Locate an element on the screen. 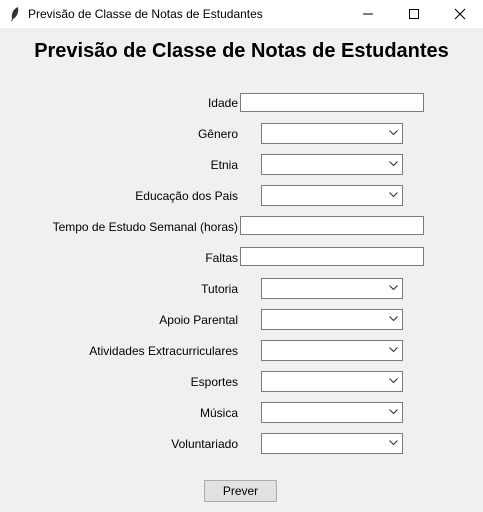  close-icon is located at coordinates (460, 14).